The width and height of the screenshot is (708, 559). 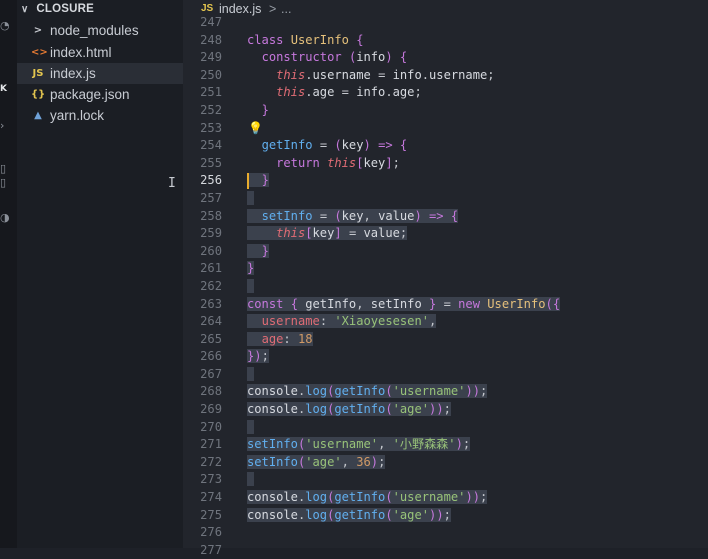 I want to click on code-line: 271 setInfo('username', '小野森森');, so click(x=445, y=445).